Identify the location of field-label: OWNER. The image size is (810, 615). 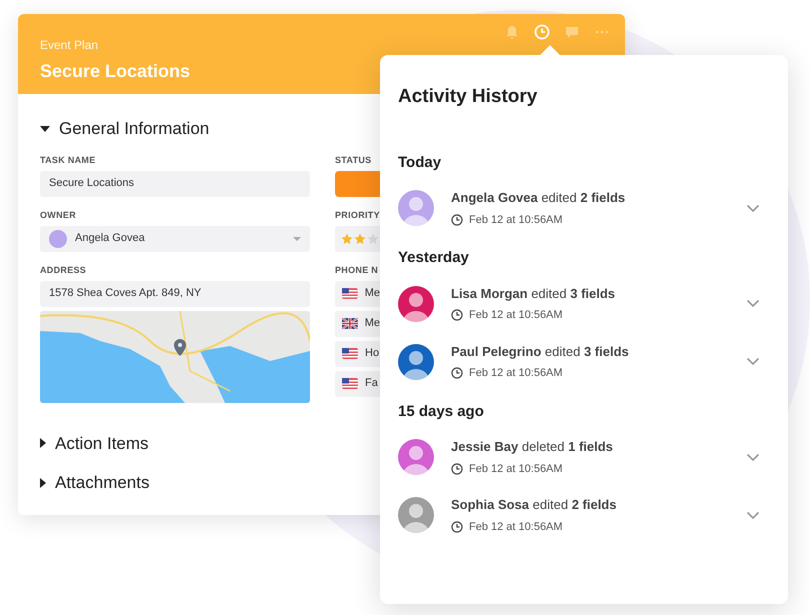
(58, 214).